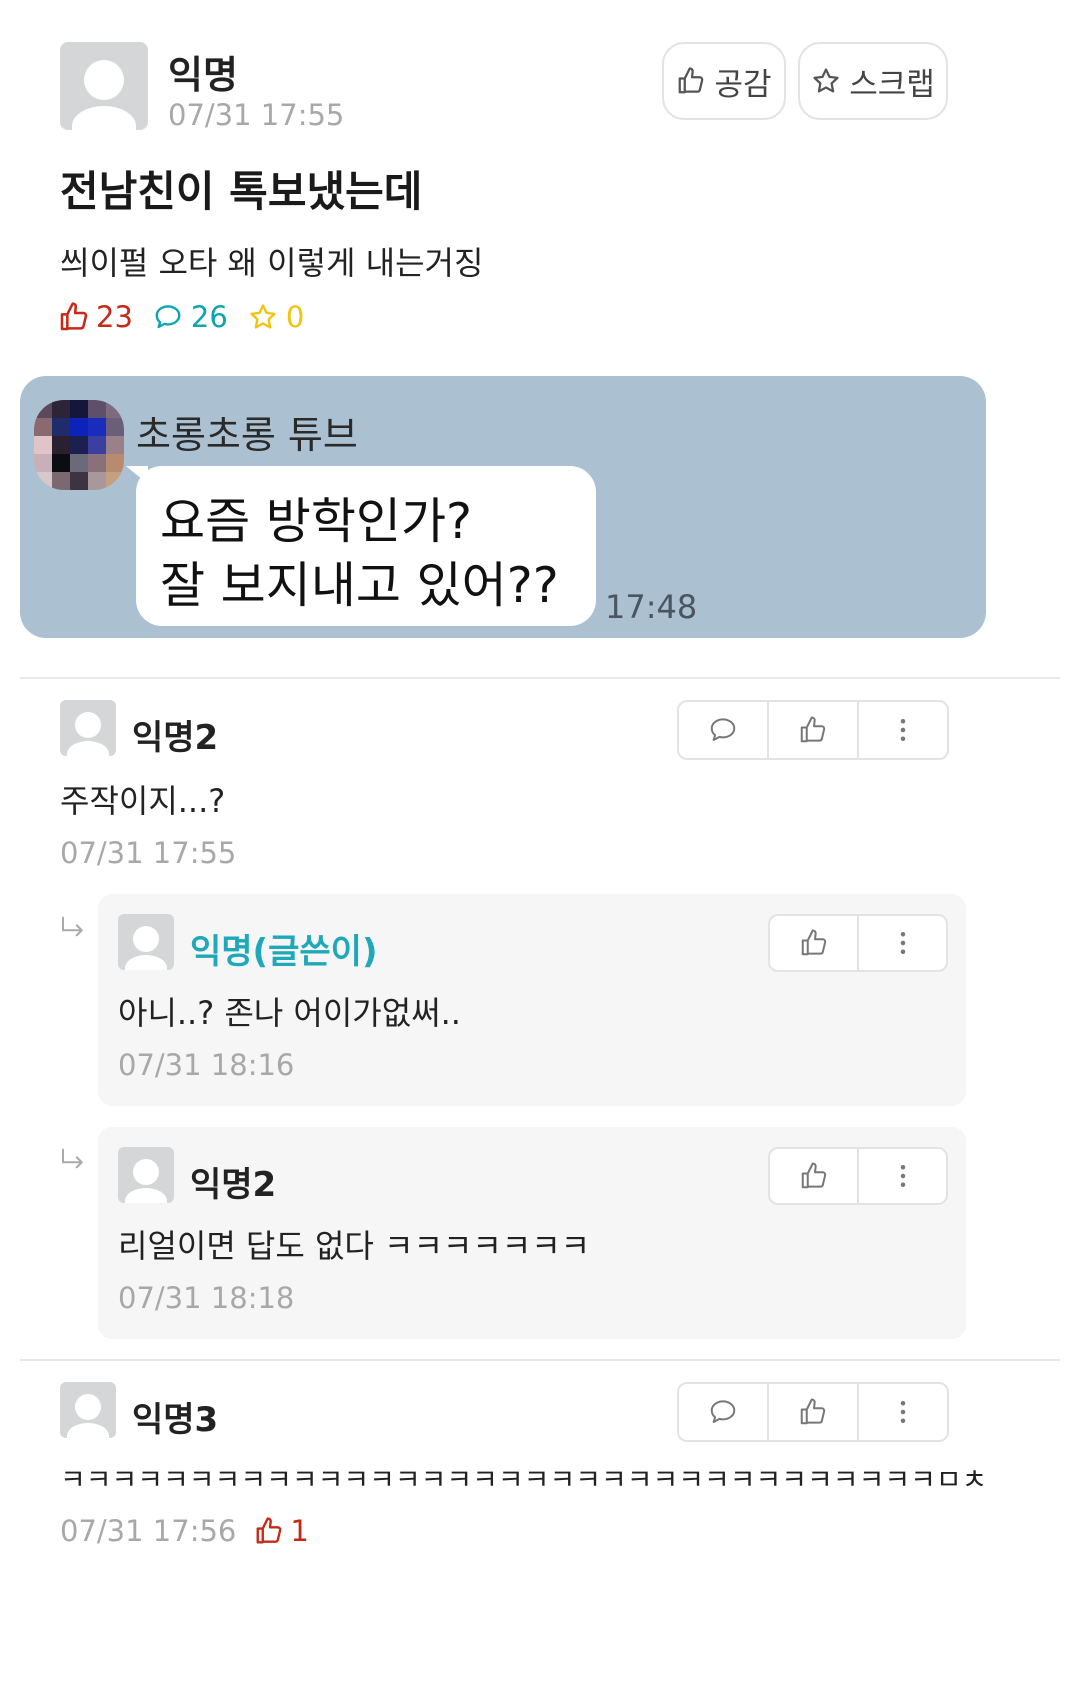 The image size is (1080, 1683). What do you see at coordinates (651, 607) in the screenshot?
I see `chat-time: 17:48` at bounding box center [651, 607].